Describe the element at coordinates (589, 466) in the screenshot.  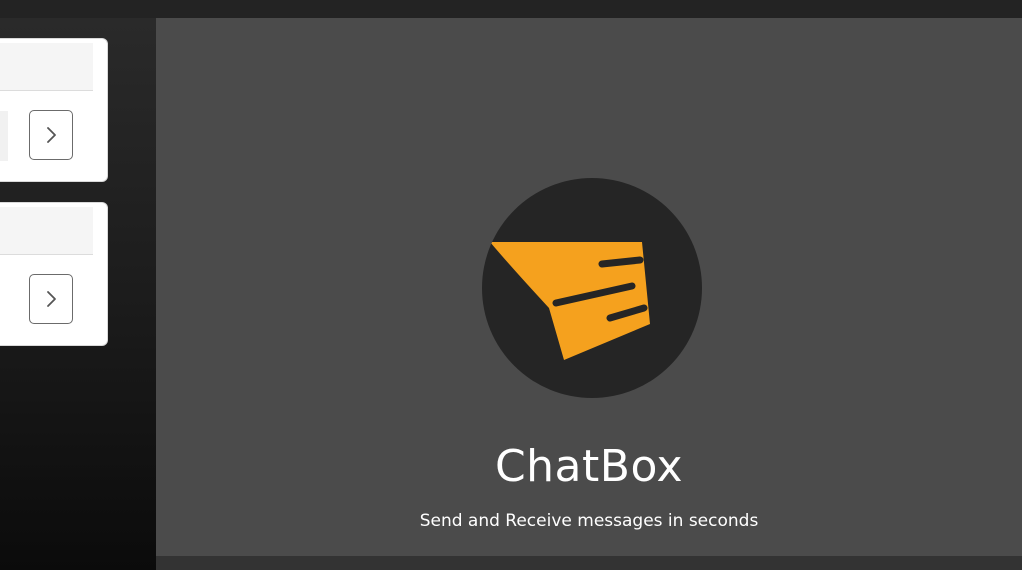
I see `app-title: ChatBox` at that location.